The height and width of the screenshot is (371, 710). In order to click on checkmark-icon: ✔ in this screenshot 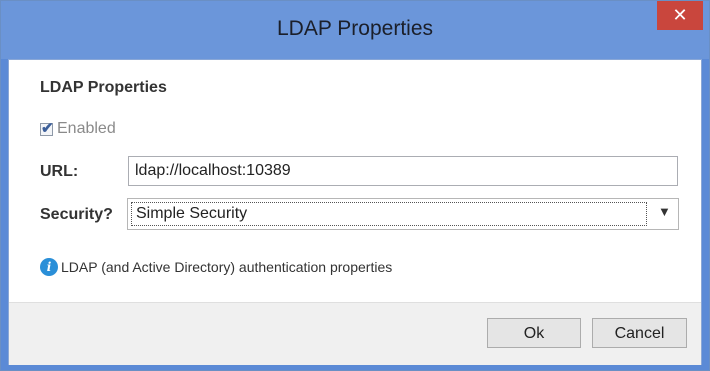, I will do `click(47, 128)`.